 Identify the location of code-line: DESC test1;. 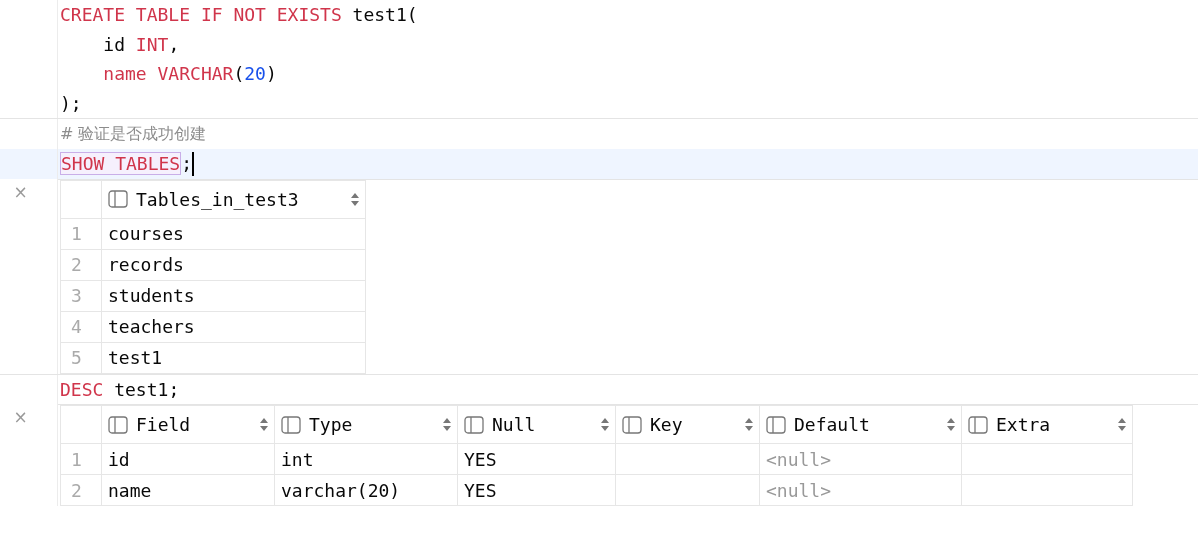
(119, 389).